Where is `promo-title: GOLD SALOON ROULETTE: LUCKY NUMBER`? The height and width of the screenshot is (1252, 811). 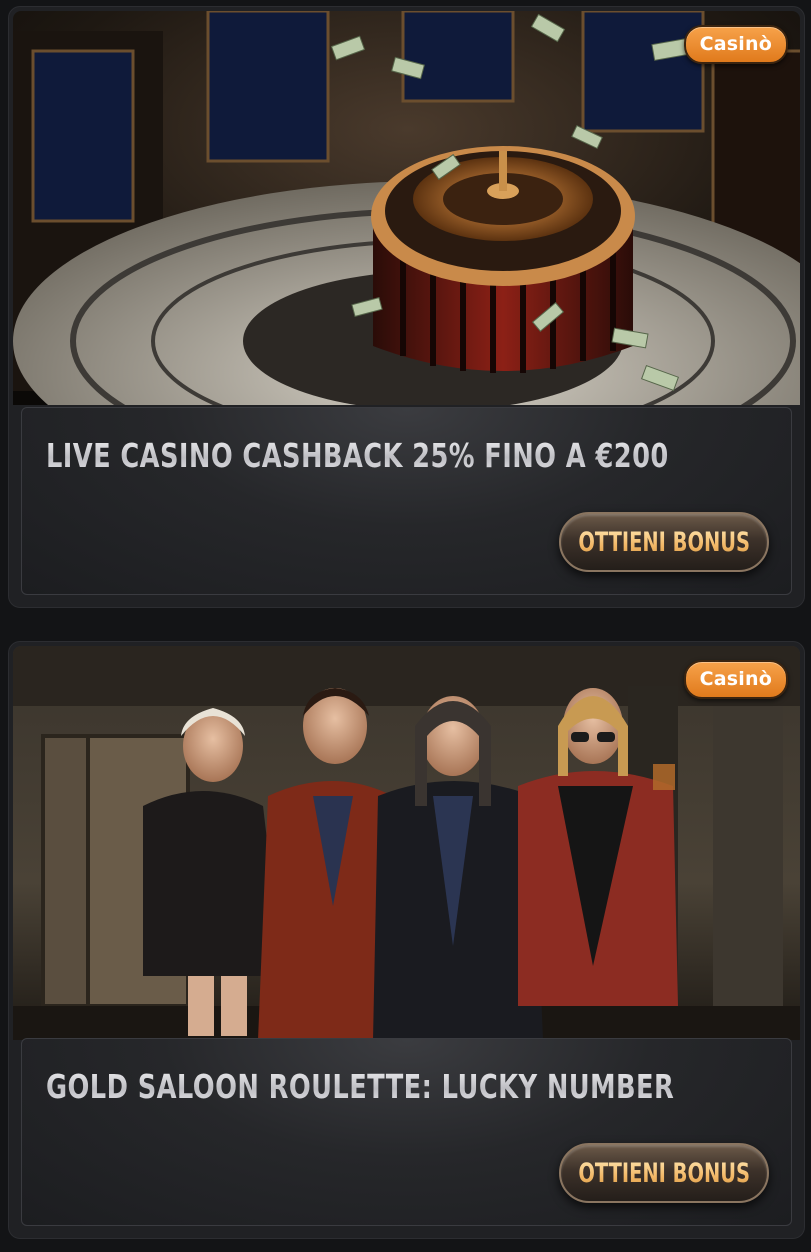 promo-title: GOLD SALOON ROULETTE: LUCKY NUMBER is located at coordinates (360, 1086).